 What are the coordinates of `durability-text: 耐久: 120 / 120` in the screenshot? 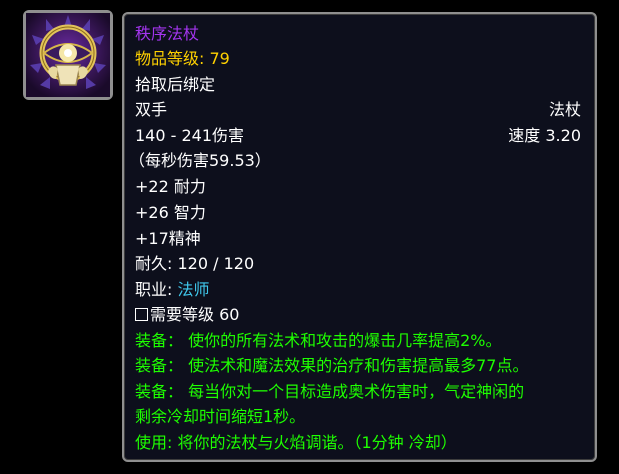 It's located at (195, 263).